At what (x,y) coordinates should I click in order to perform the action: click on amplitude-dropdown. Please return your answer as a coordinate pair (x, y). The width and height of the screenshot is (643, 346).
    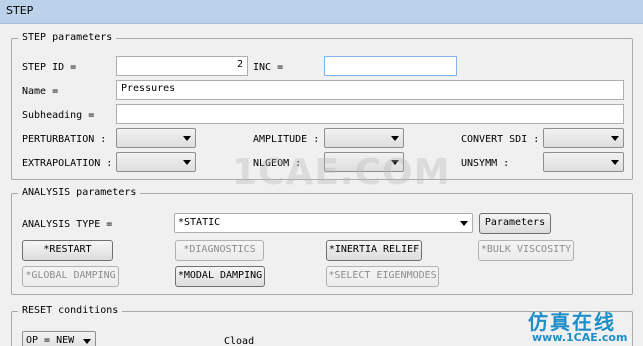
    Looking at the image, I should click on (364, 138).